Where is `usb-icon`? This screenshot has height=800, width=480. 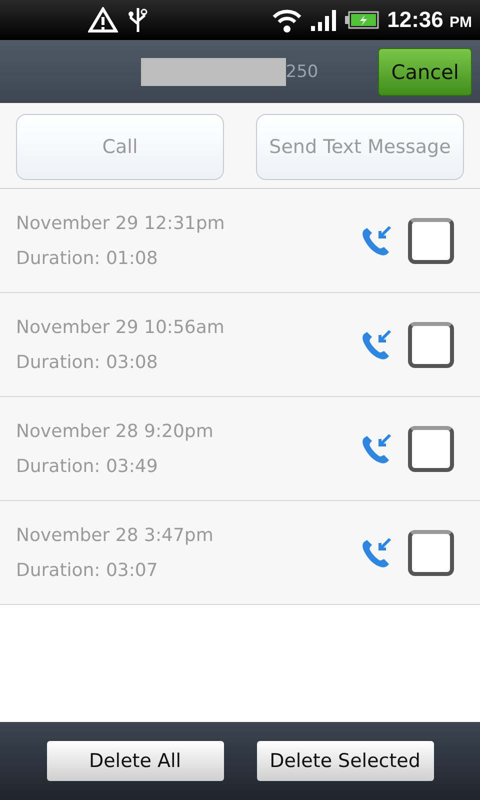 usb-icon is located at coordinates (138, 20).